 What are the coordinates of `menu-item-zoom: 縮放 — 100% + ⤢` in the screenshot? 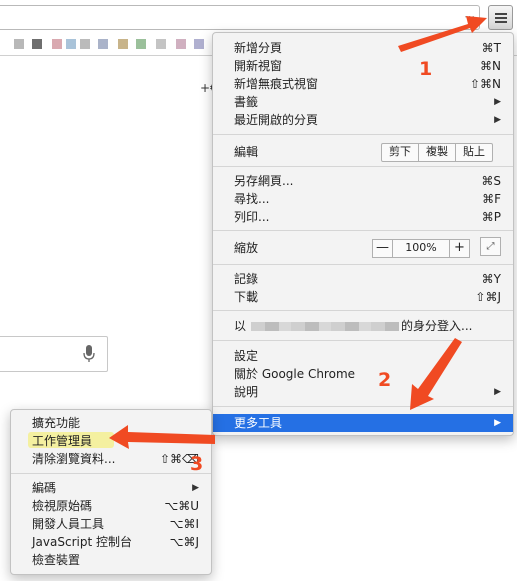 It's located at (363, 248).